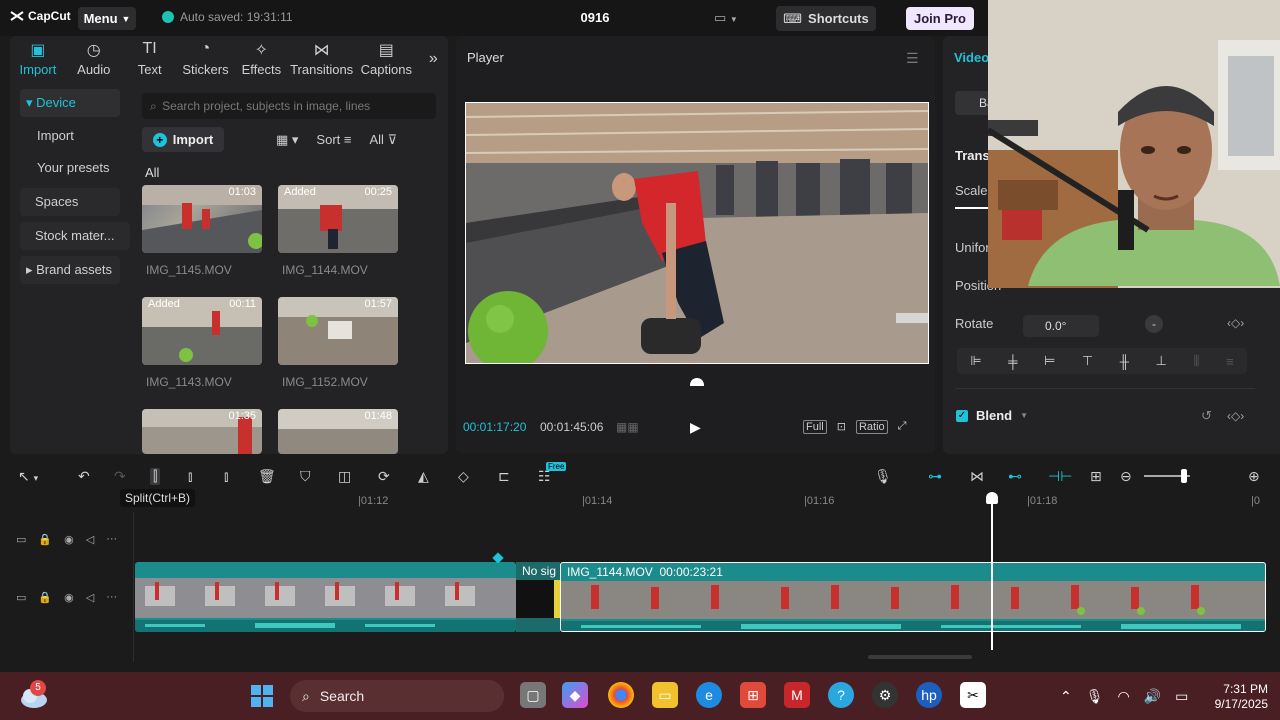 The height and width of the screenshot is (720, 1280). Describe the element at coordinates (973, 695) in the screenshot. I see `capcut-taskbar-icon: ✂` at that location.